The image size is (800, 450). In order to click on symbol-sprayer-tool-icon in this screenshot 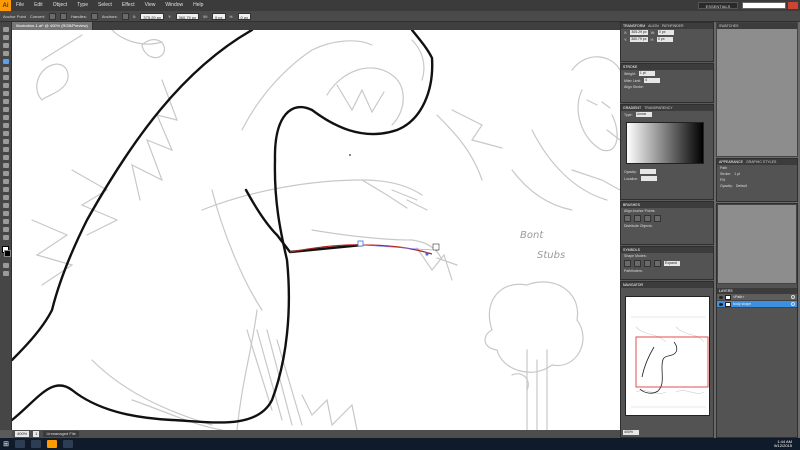, I will do `click(6, 205)`.